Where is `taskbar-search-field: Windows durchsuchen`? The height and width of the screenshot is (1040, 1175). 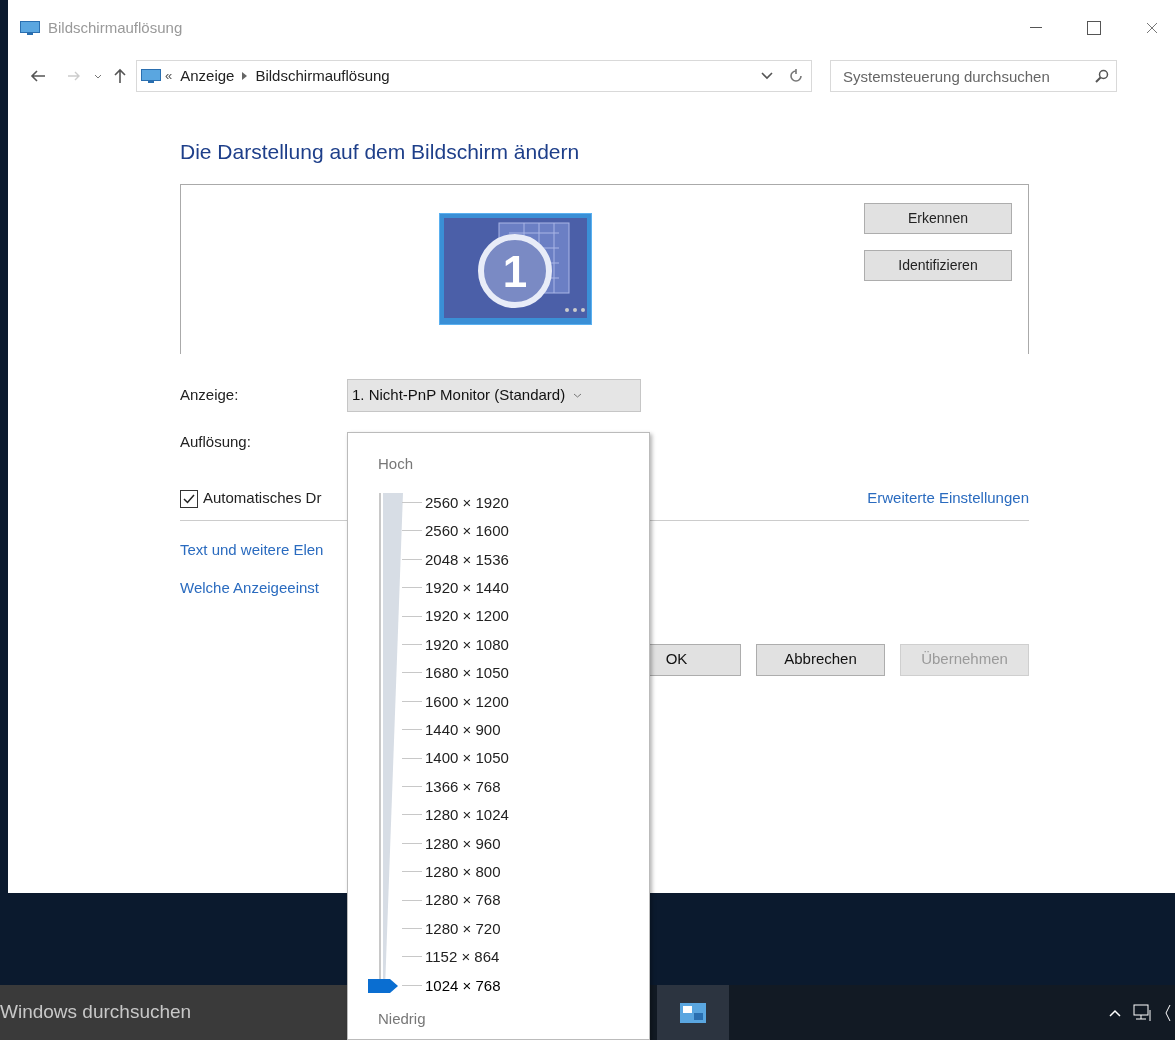 taskbar-search-field: Windows durchsuchen is located at coordinates (173, 1012).